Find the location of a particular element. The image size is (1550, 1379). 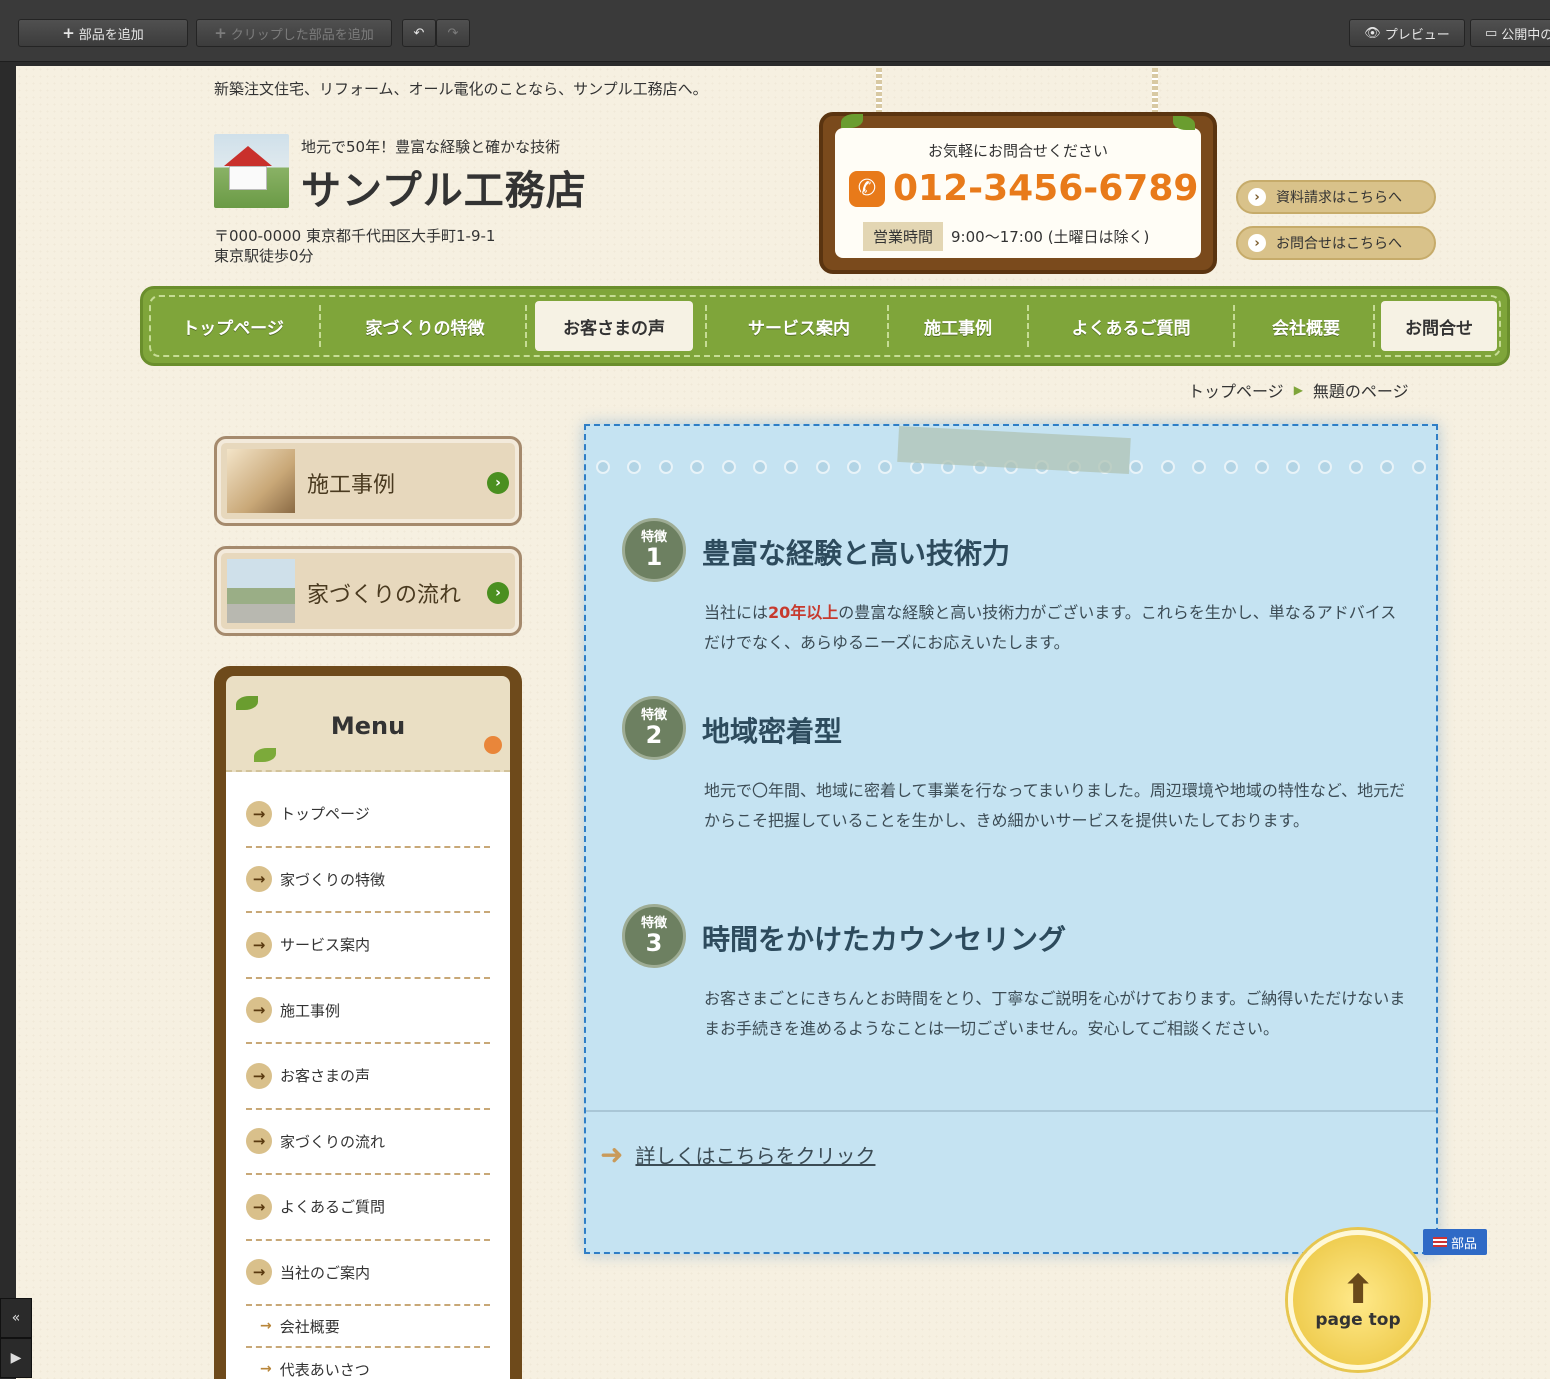

published-button: ▭ 公開中の is located at coordinates (1510, 33).